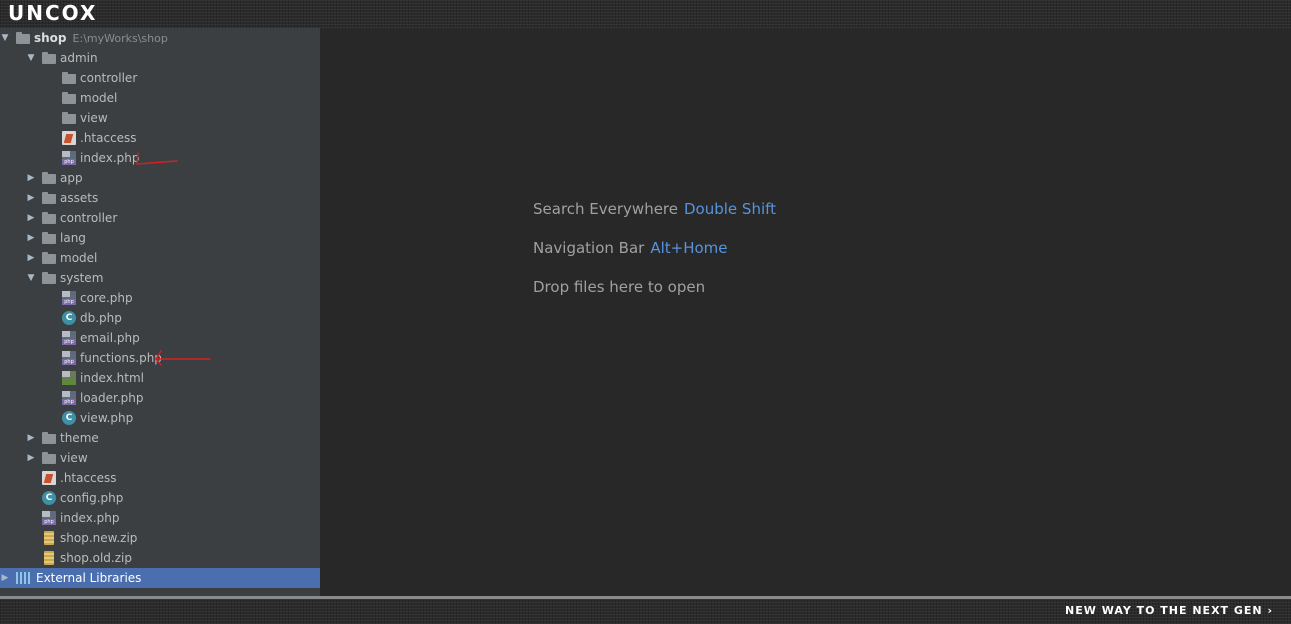 The image size is (1291, 624). I want to click on tree-item-label: system, so click(82, 278).